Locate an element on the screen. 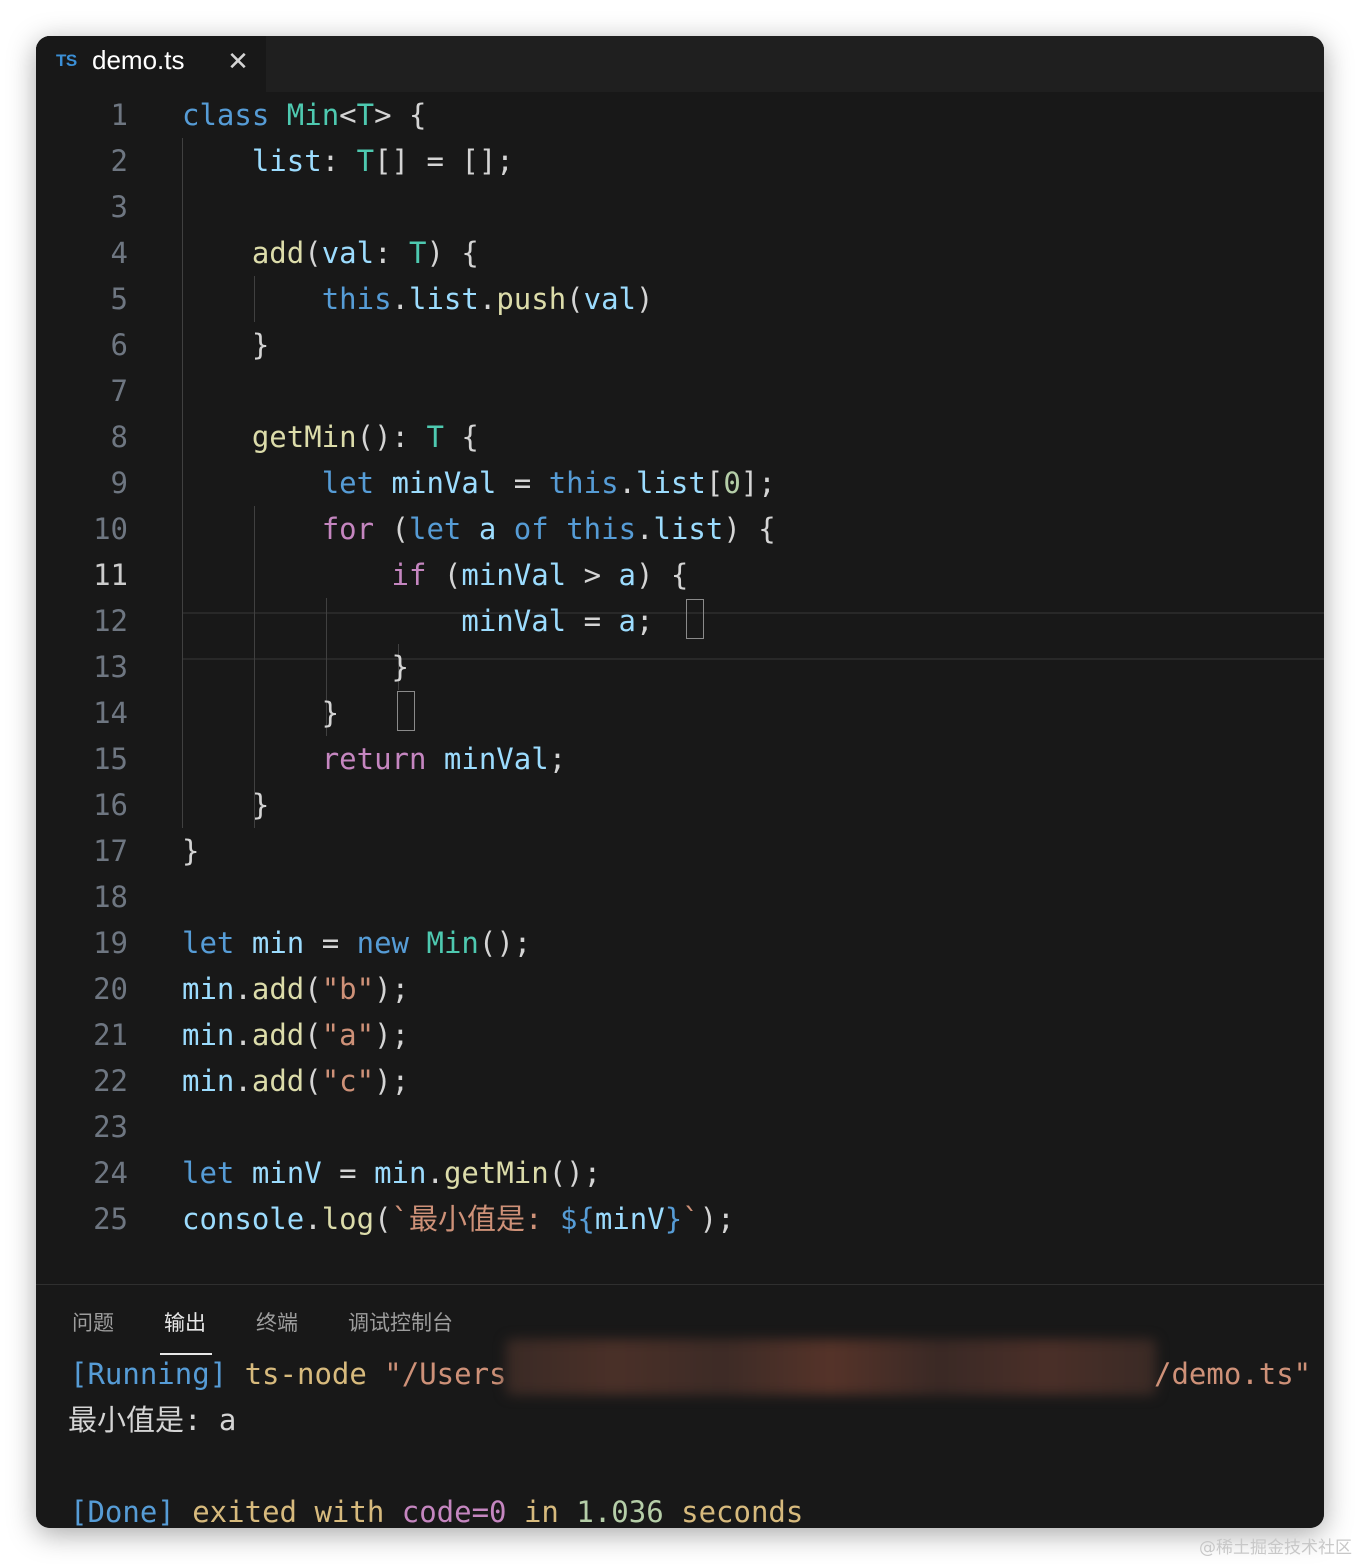 This screenshot has width=1360, height=1564. code-line: 17} is located at coordinates (680, 851).